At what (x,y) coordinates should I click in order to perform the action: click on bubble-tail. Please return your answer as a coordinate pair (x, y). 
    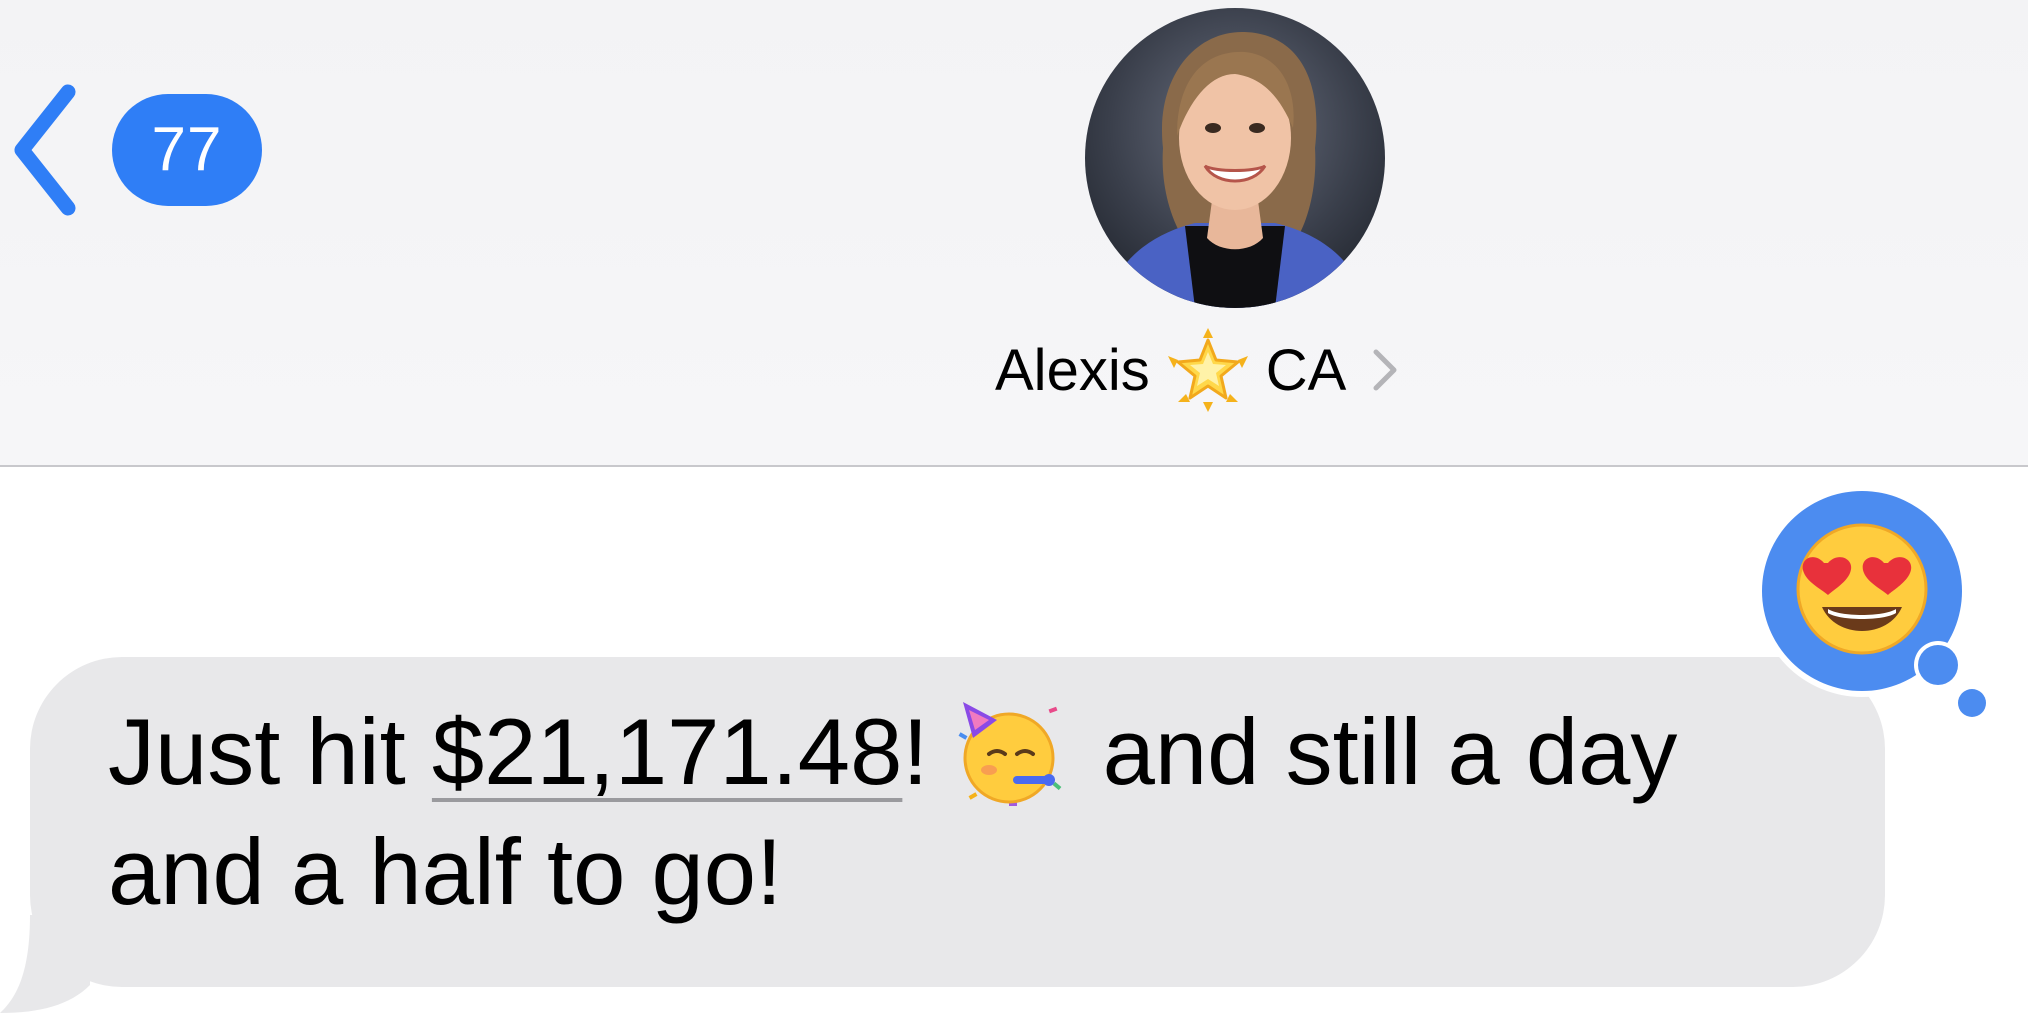
    Looking at the image, I should click on (45, 964).